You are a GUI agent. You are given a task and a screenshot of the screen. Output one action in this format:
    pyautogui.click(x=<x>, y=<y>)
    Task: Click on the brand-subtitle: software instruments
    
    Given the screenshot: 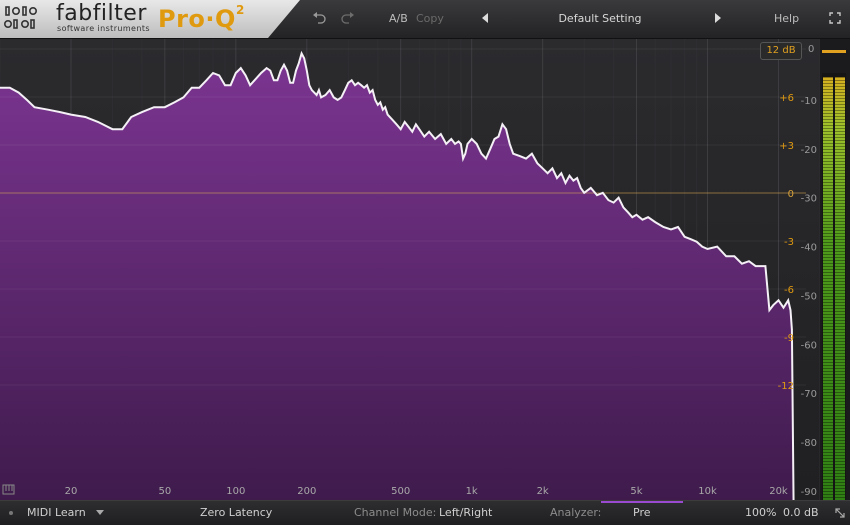 What is the action you would take?
    pyautogui.click(x=103, y=28)
    